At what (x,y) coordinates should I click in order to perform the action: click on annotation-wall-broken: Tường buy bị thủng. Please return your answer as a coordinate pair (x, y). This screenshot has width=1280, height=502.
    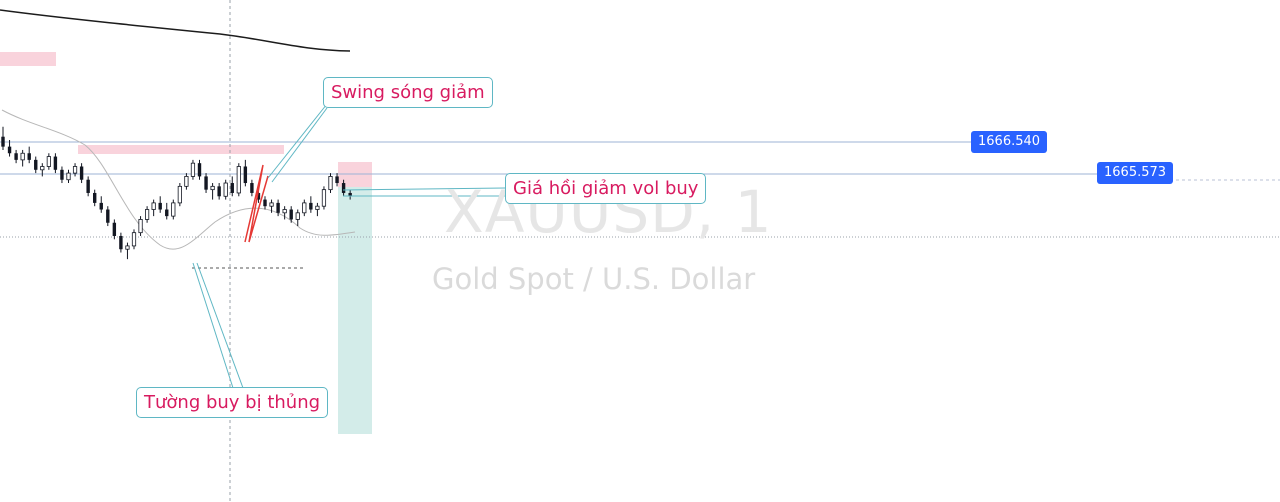
    Looking at the image, I should click on (232, 402).